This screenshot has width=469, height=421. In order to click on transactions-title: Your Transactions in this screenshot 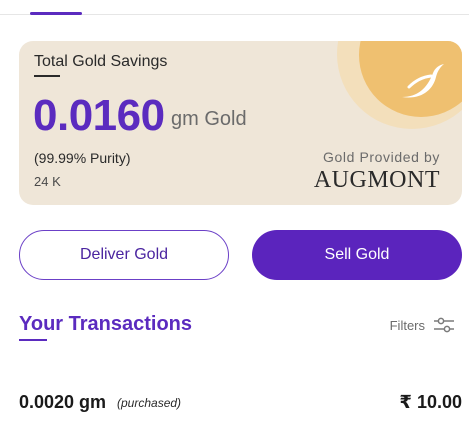, I will do `click(106, 324)`.